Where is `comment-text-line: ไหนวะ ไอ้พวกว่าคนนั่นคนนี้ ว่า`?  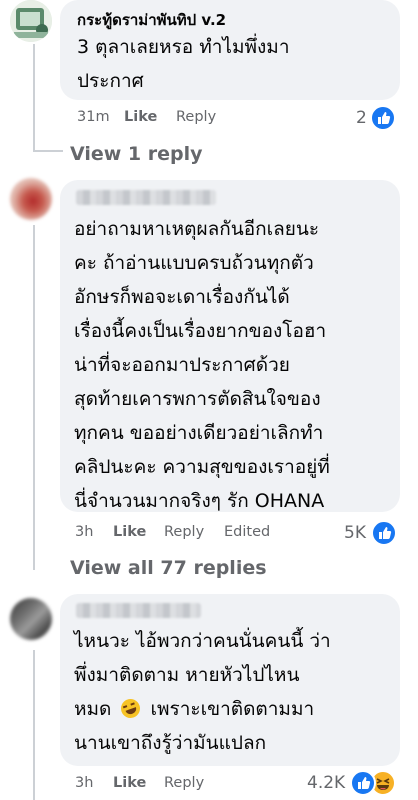 comment-text-line: ไหนวะ ไอ้พวกว่าคนนั่นคนนี้ ว่า is located at coordinates (202, 641).